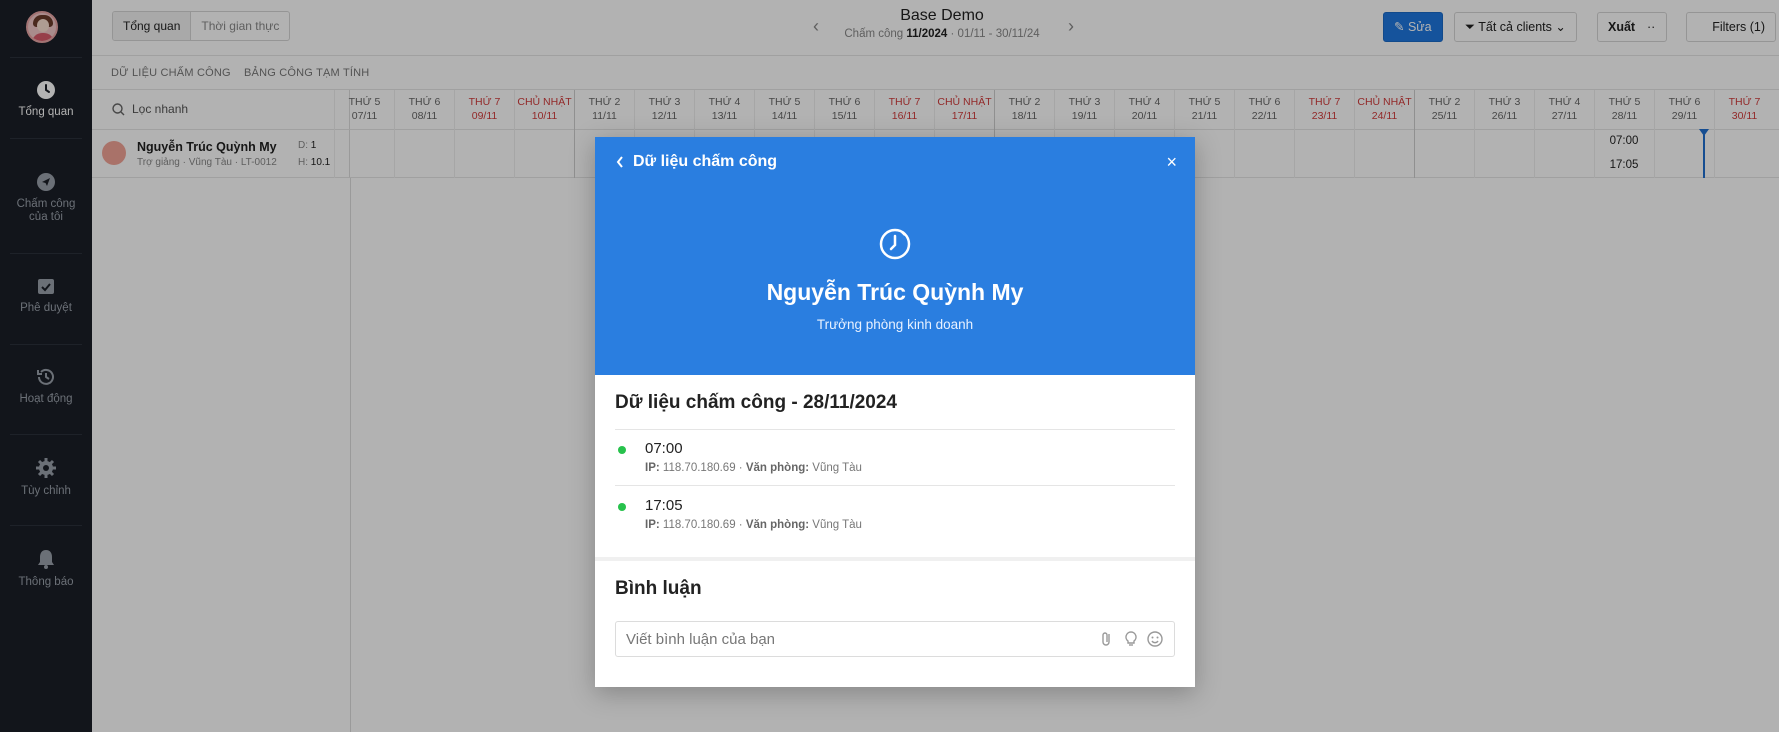 The height and width of the screenshot is (732, 1779). I want to click on modal-employee-role: Trưởng phòng kinh doanh, so click(895, 324).